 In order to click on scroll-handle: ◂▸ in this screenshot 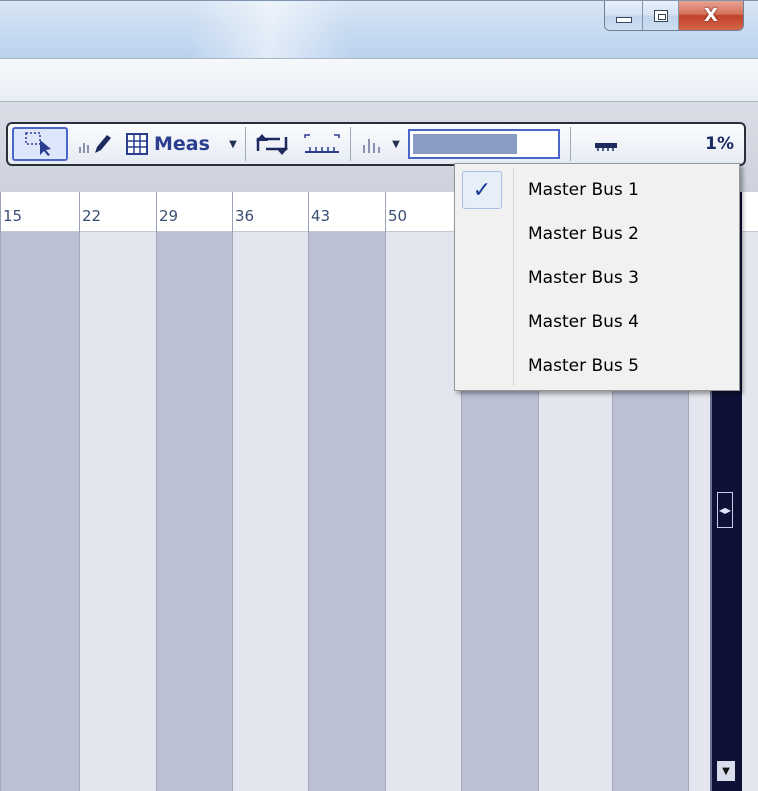, I will do `click(725, 510)`.